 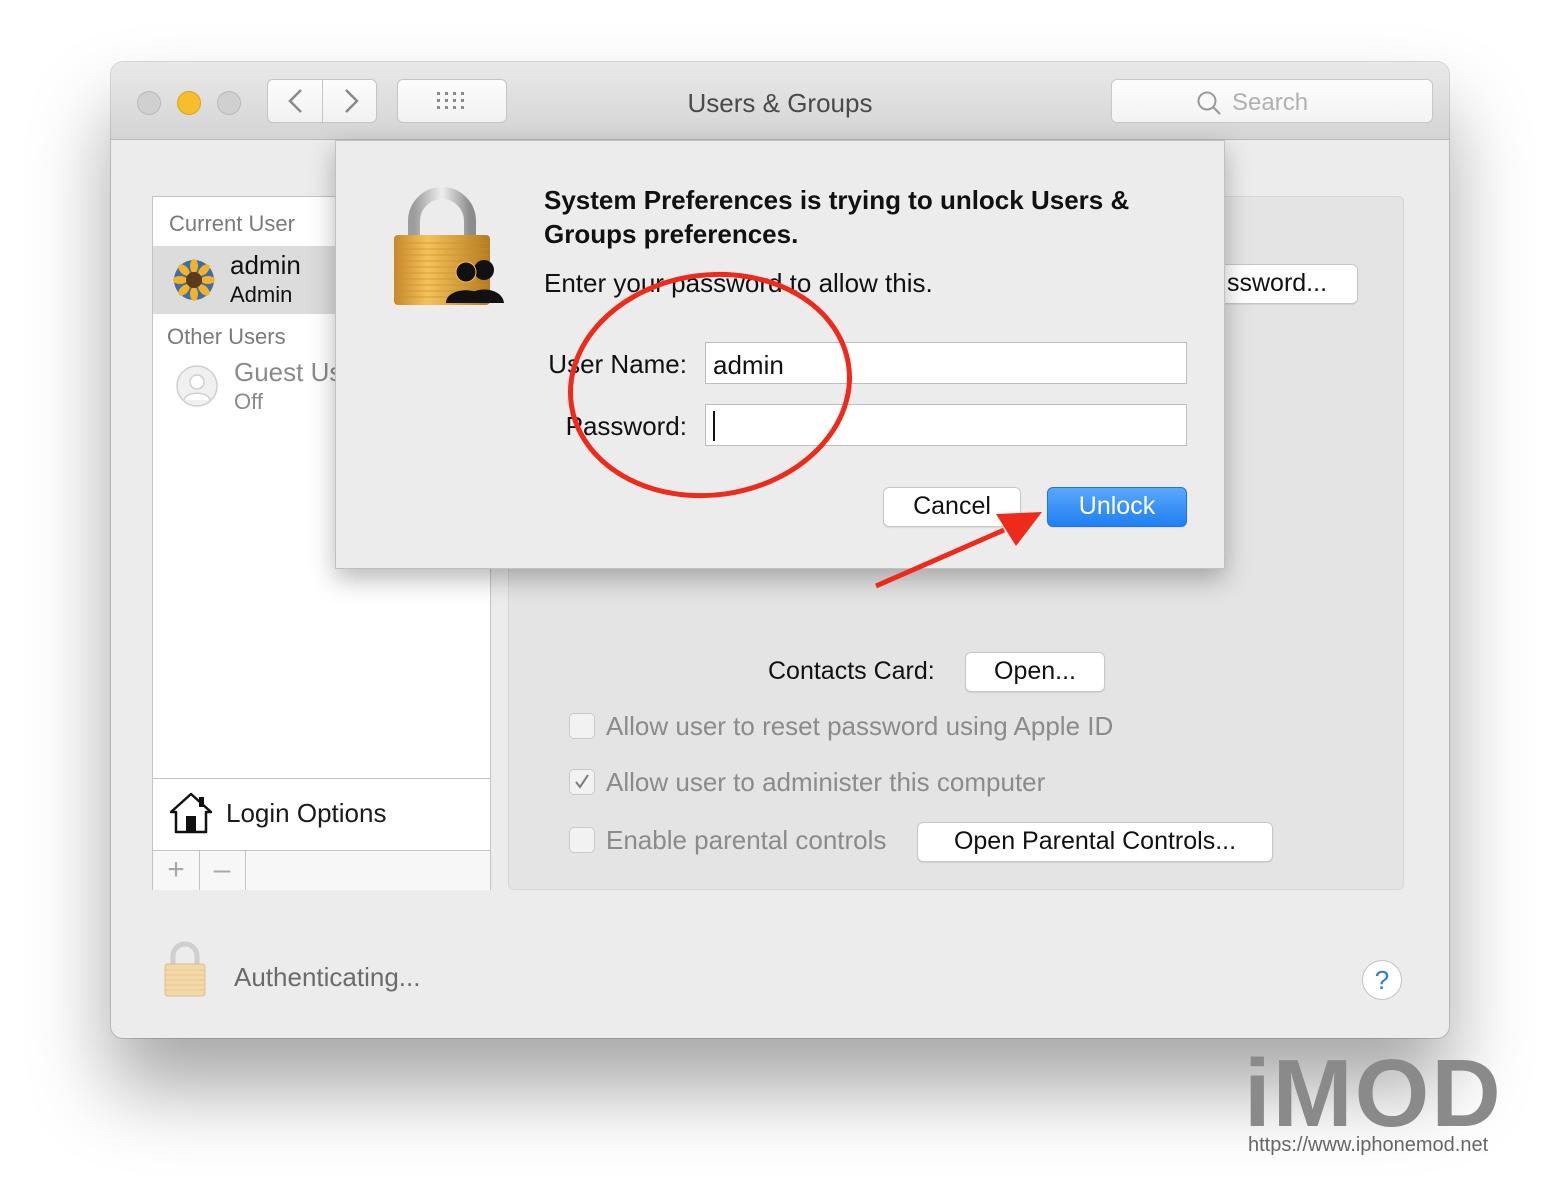 What do you see at coordinates (1209, 103) in the screenshot?
I see `search-icon` at bounding box center [1209, 103].